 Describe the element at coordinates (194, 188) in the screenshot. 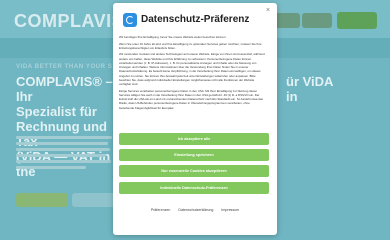

I see `individual-preferences-button: Individuelle Datenschutz-Präferenzen` at that location.